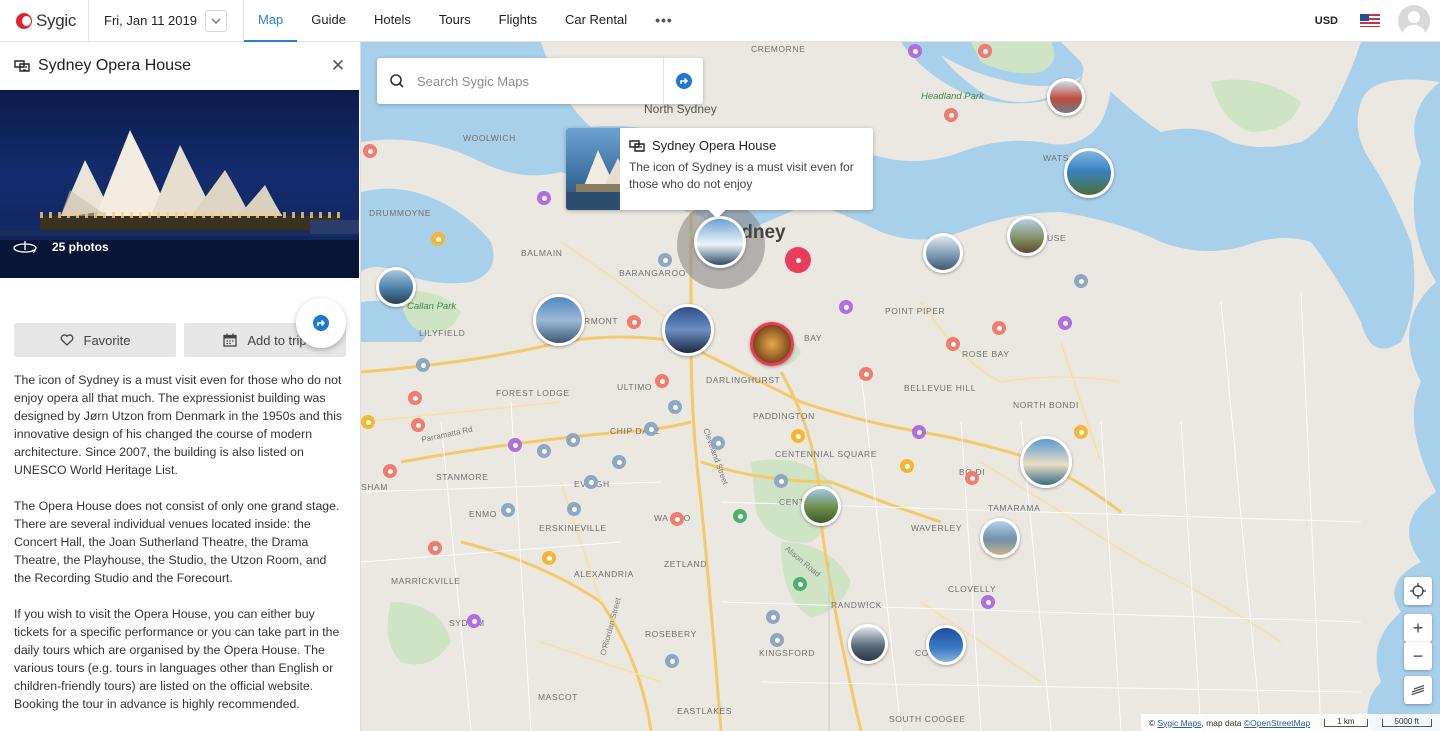 The height and width of the screenshot is (731, 1440). Describe the element at coordinates (518, 21) in the screenshot. I see `nav-flights: Flights` at that location.